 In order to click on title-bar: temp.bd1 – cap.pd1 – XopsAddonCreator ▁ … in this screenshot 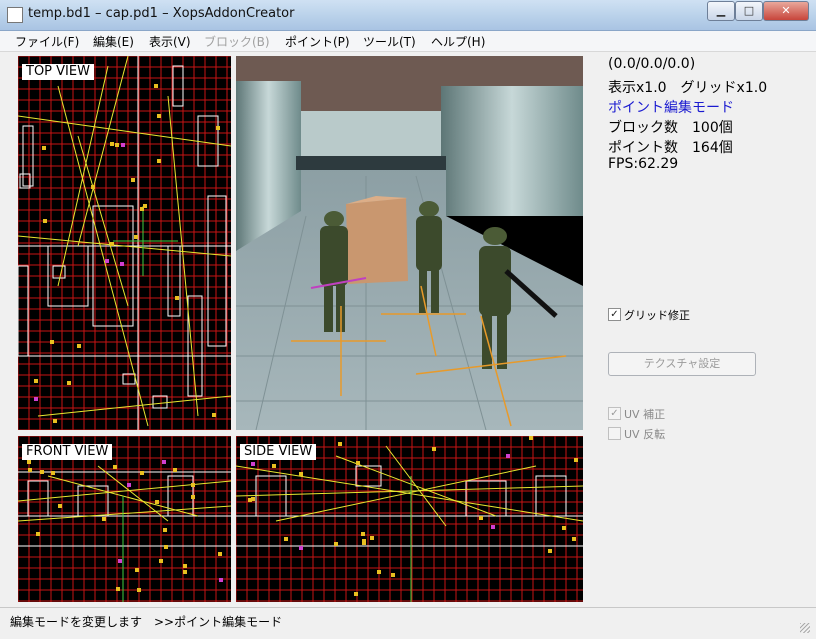, I will do `click(408, 15)`.